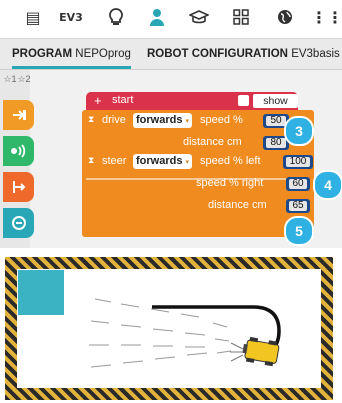 This screenshot has height=403, width=342. What do you see at coordinates (103, 54) in the screenshot?
I see `tab-program-name: NEPOprog` at bounding box center [103, 54].